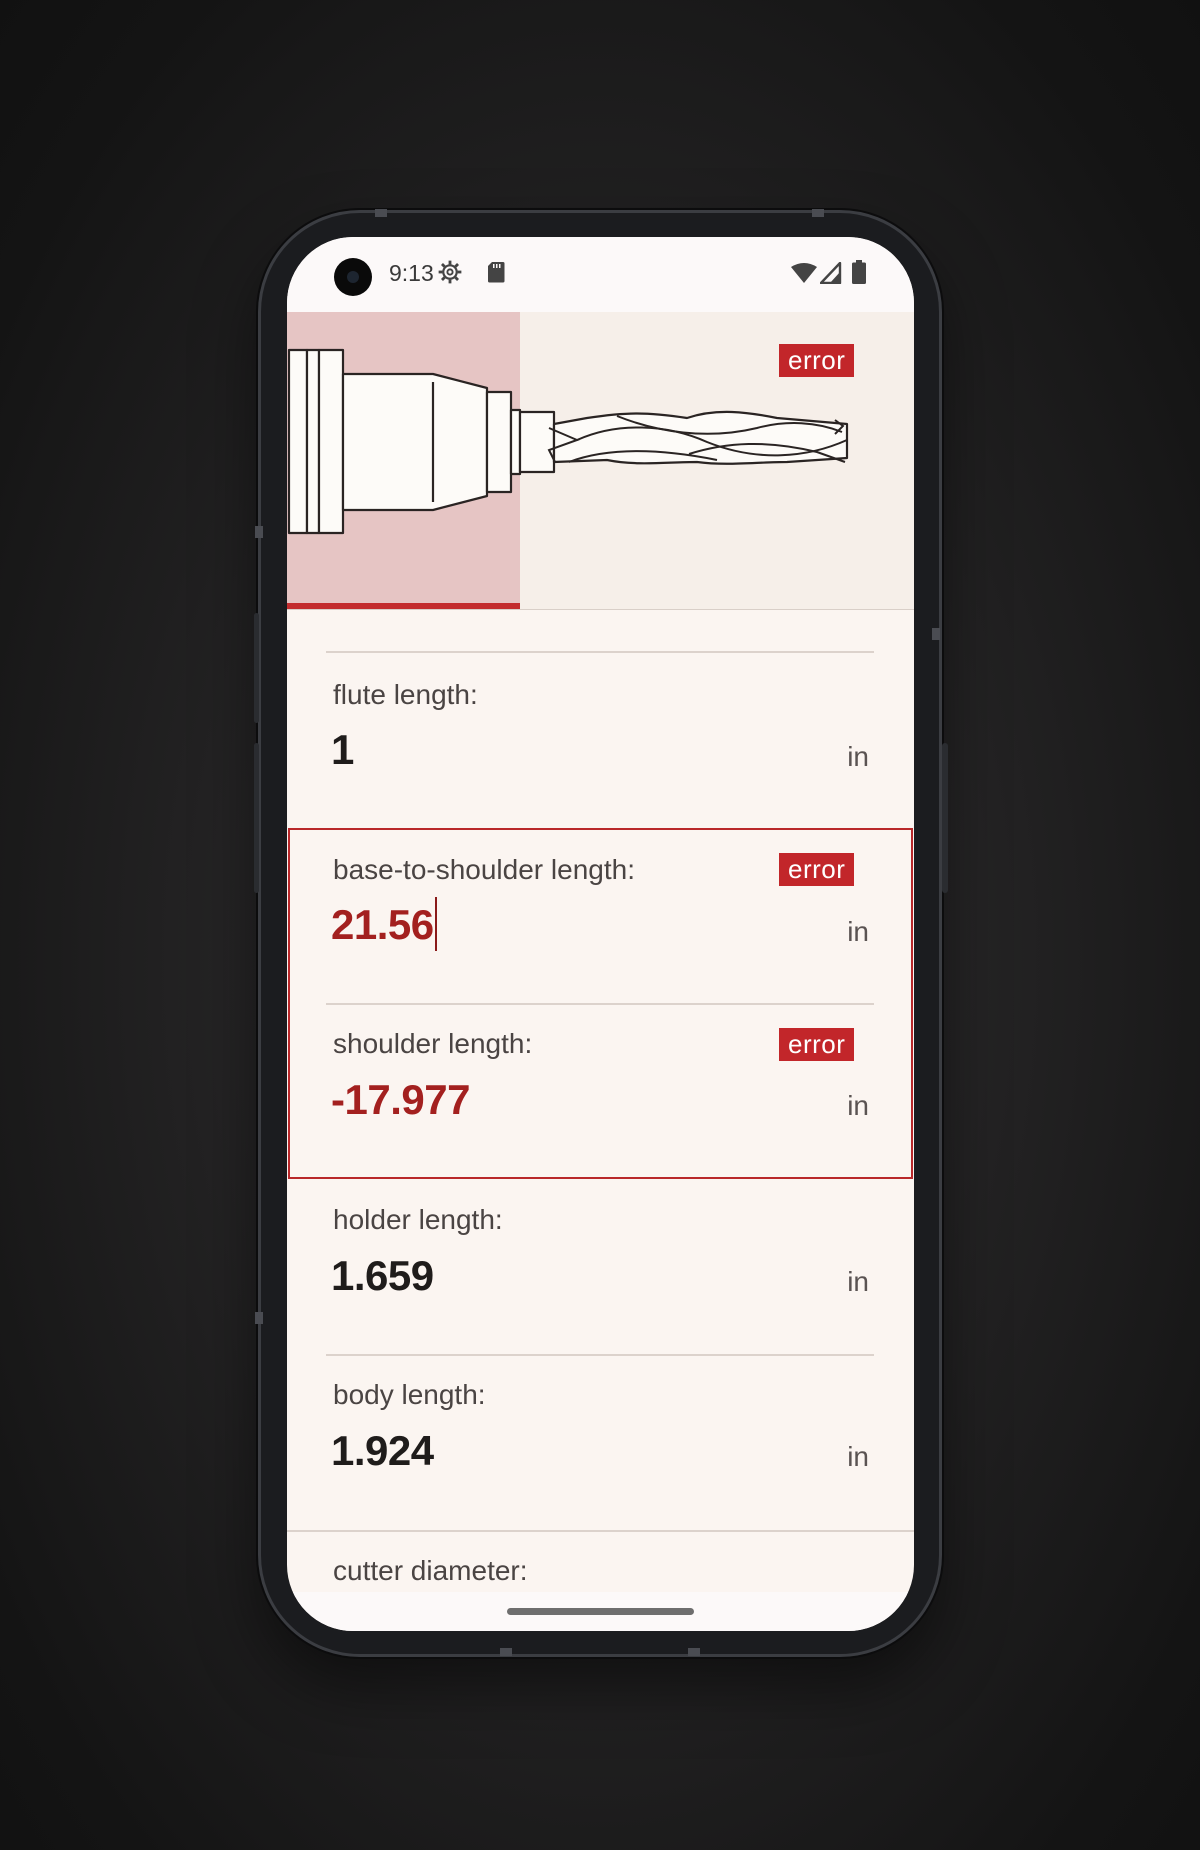 This screenshot has height=1850, width=1200. What do you see at coordinates (256, 668) in the screenshot?
I see `volume-up-button` at bounding box center [256, 668].